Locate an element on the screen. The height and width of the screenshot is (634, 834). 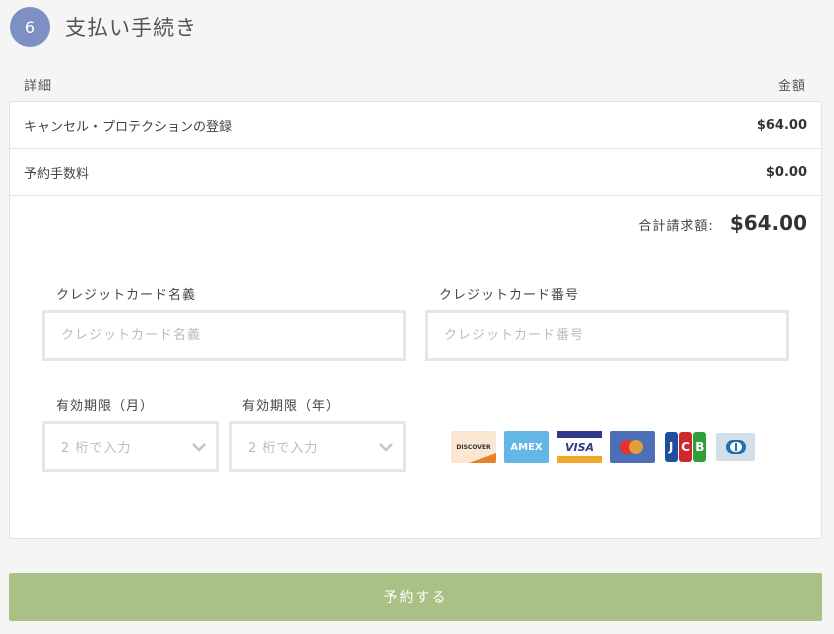
discover-card-icon: DISCOVER is located at coordinates (473, 447).